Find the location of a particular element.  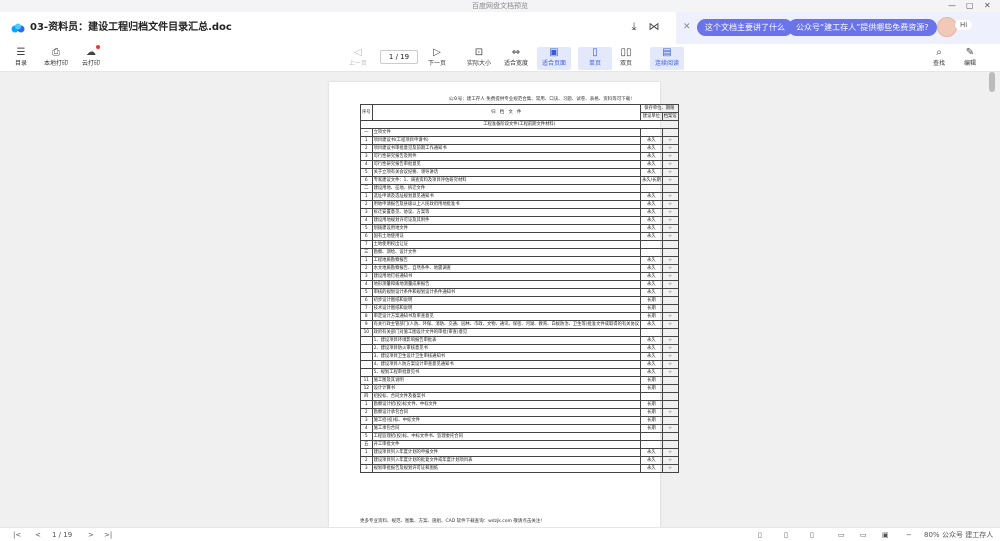

table-row: 3 拆迁安置意见、协议、方案等 永久 ☆ is located at coordinates (519, 212).